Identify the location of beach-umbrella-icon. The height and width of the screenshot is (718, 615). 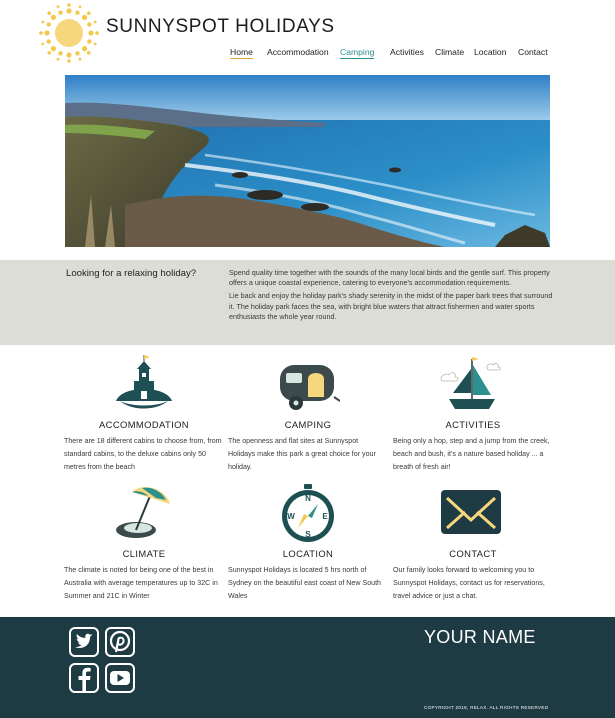
(143, 512).